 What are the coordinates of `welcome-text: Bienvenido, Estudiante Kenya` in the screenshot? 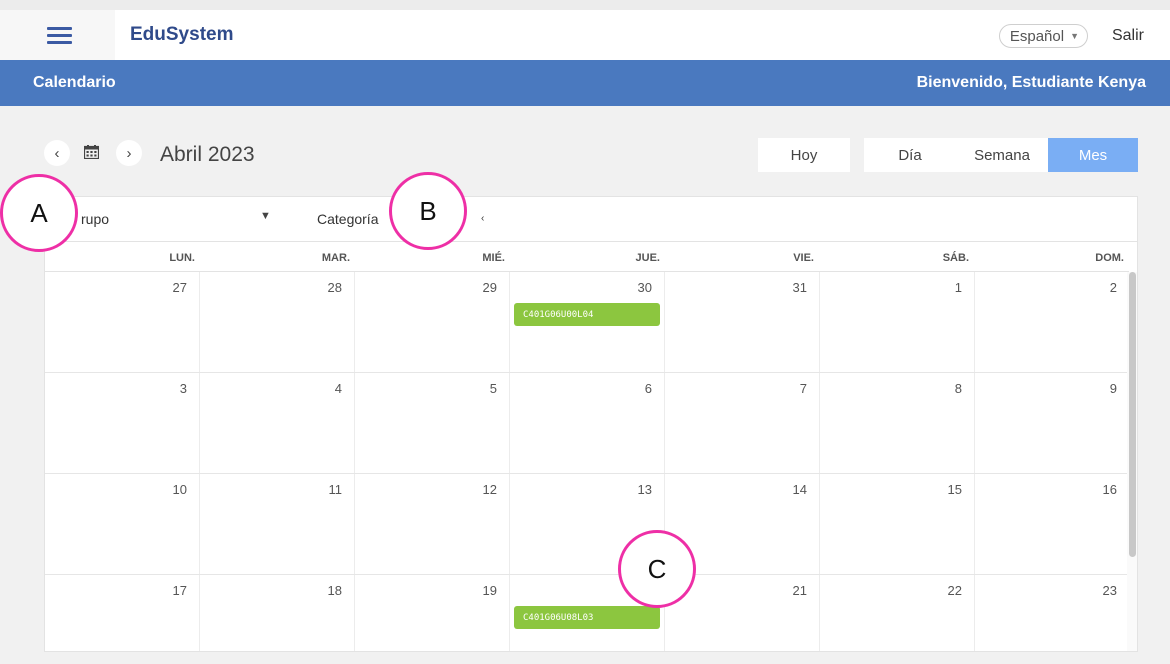 It's located at (1031, 82).